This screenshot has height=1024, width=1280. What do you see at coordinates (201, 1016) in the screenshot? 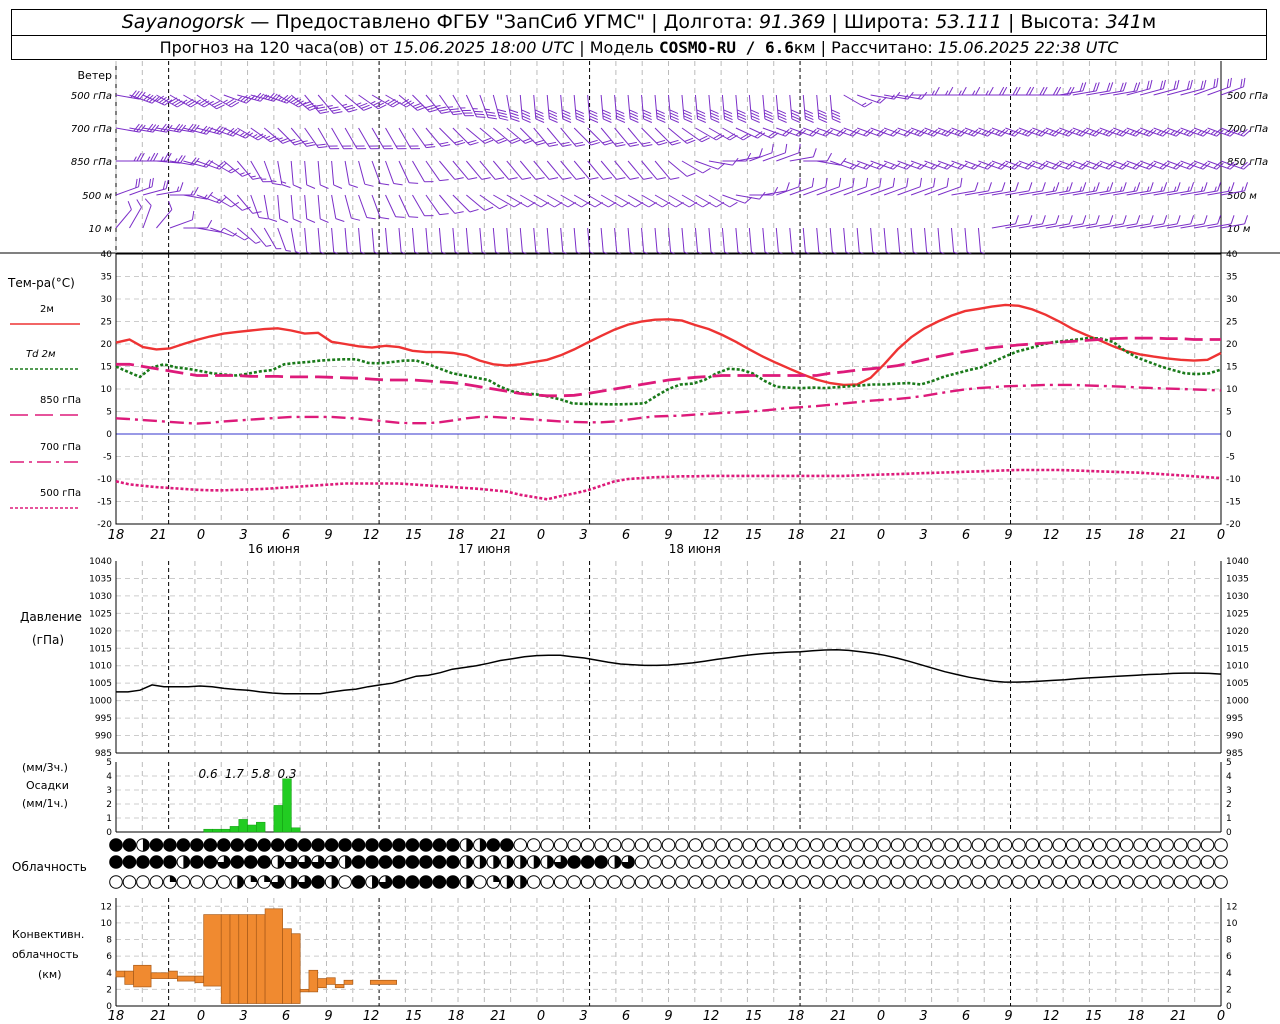
I see `conv-xtick: 0` at bounding box center [201, 1016].